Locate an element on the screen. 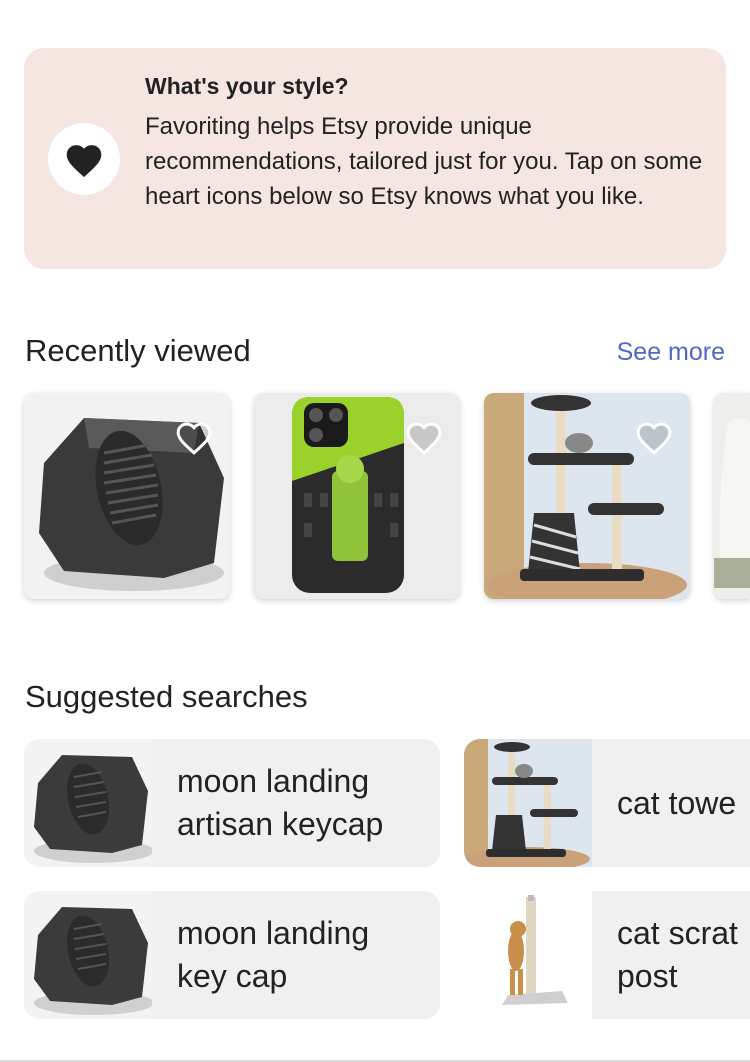 The image size is (750, 1062). suggested-search-card: moon landing artisan keycap is located at coordinates (232, 803).